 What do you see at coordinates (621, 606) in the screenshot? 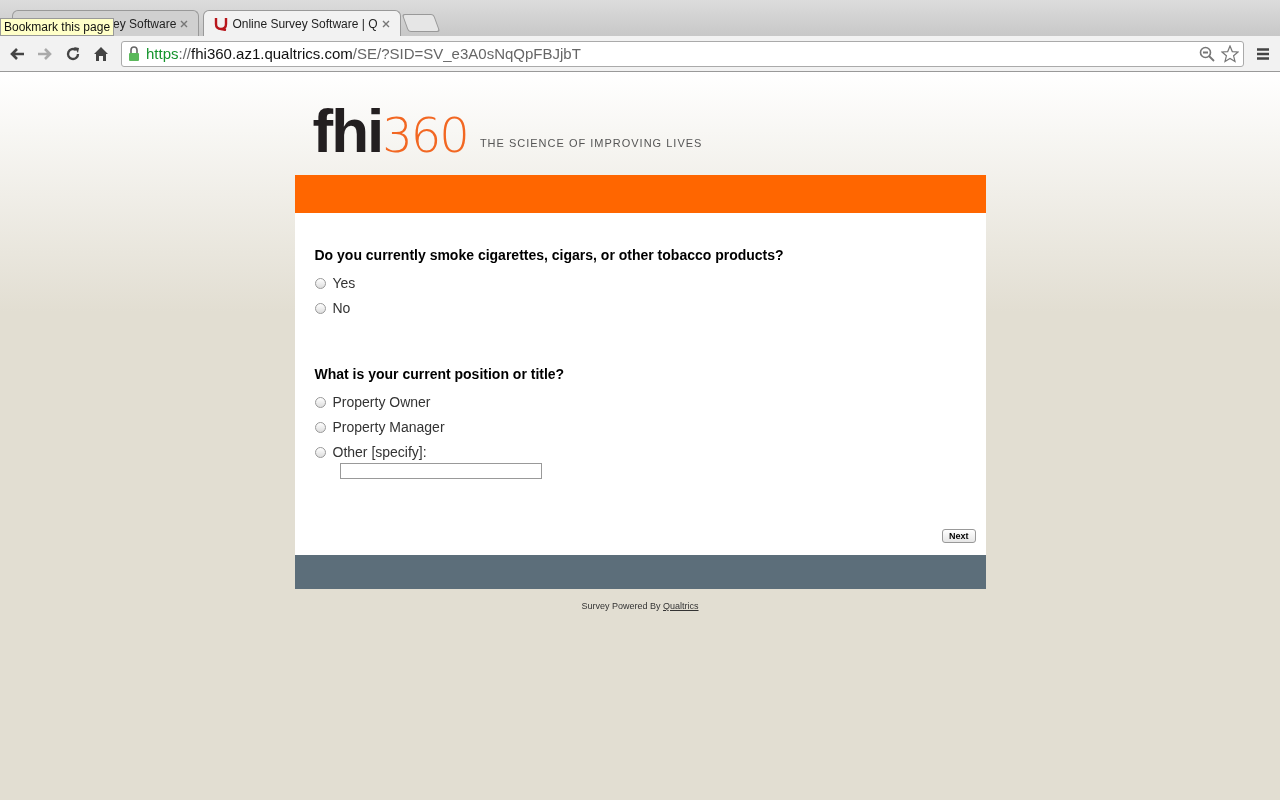
I see `powered-by-text: Survey Powered By` at bounding box center [621, 606].